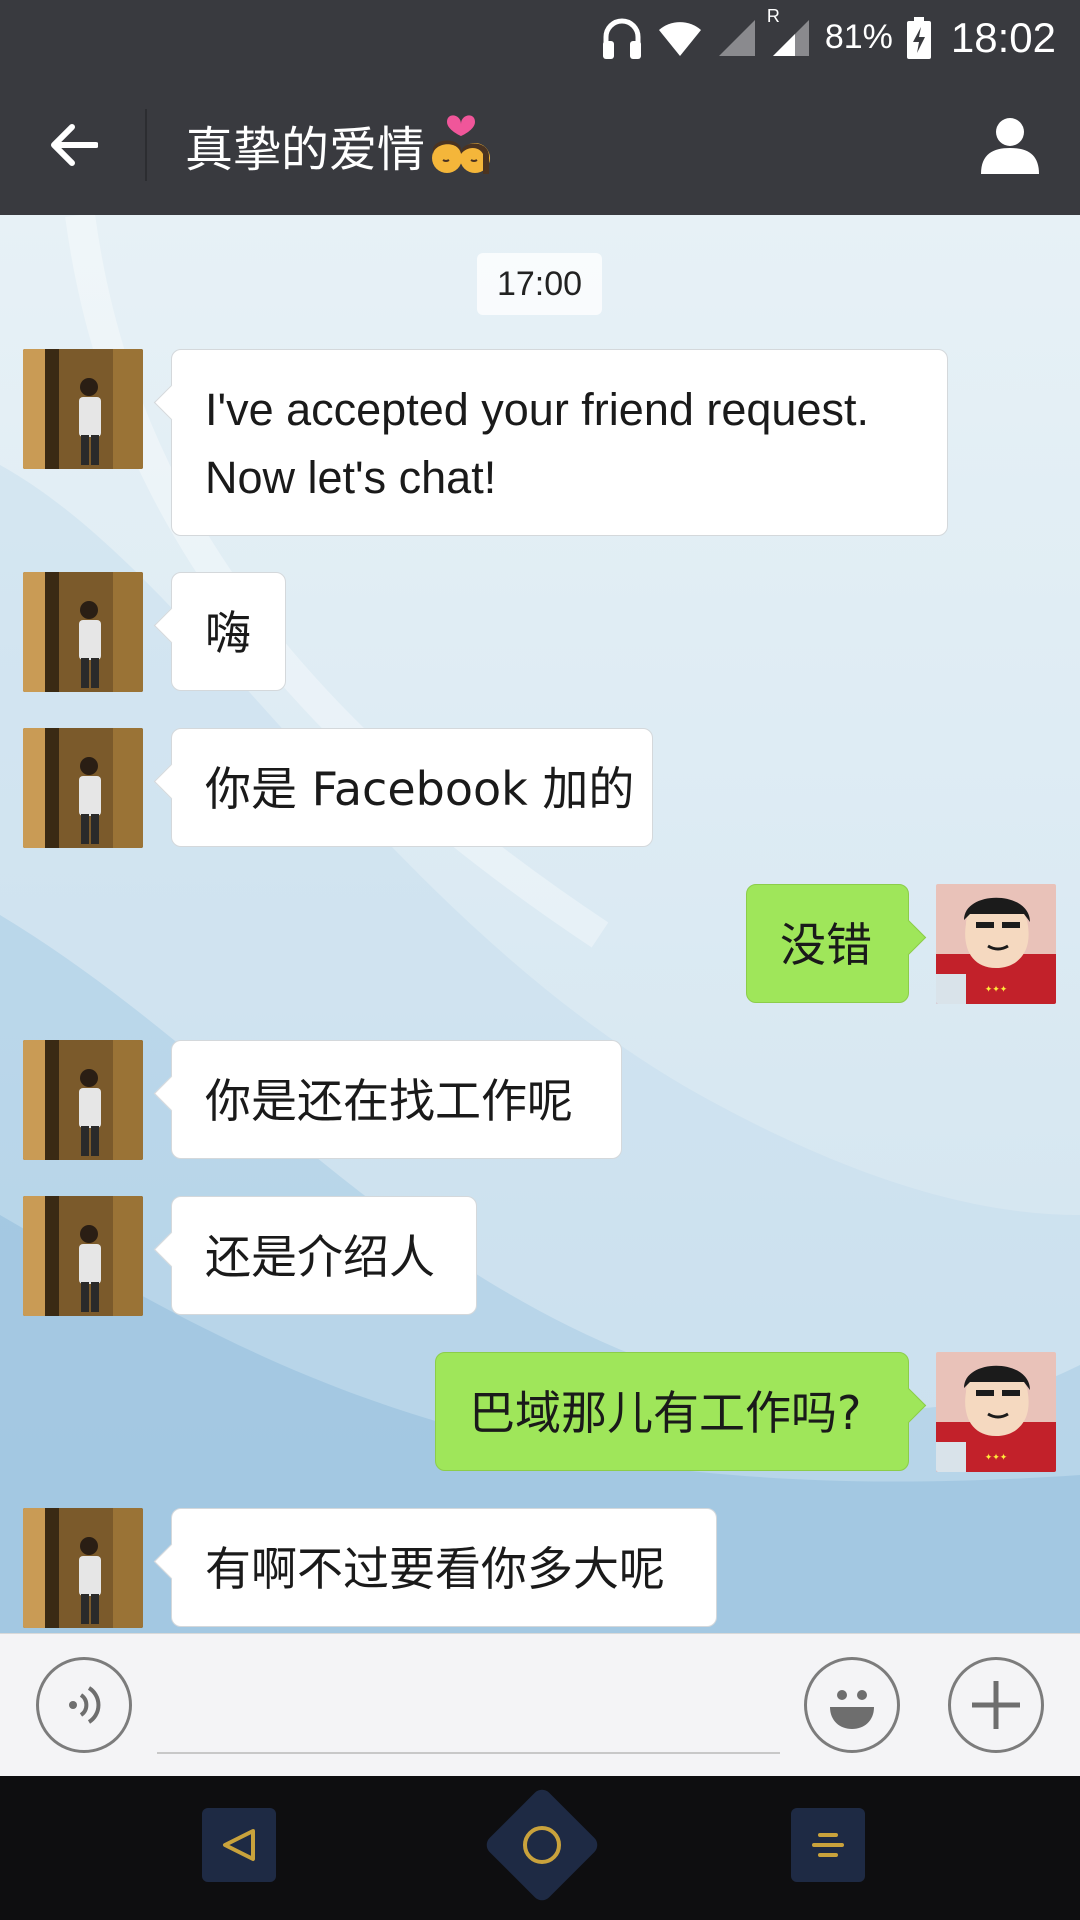 This screenshot has width=1080, height=1920. I want to click on voice-icon, so click(85, 1705).